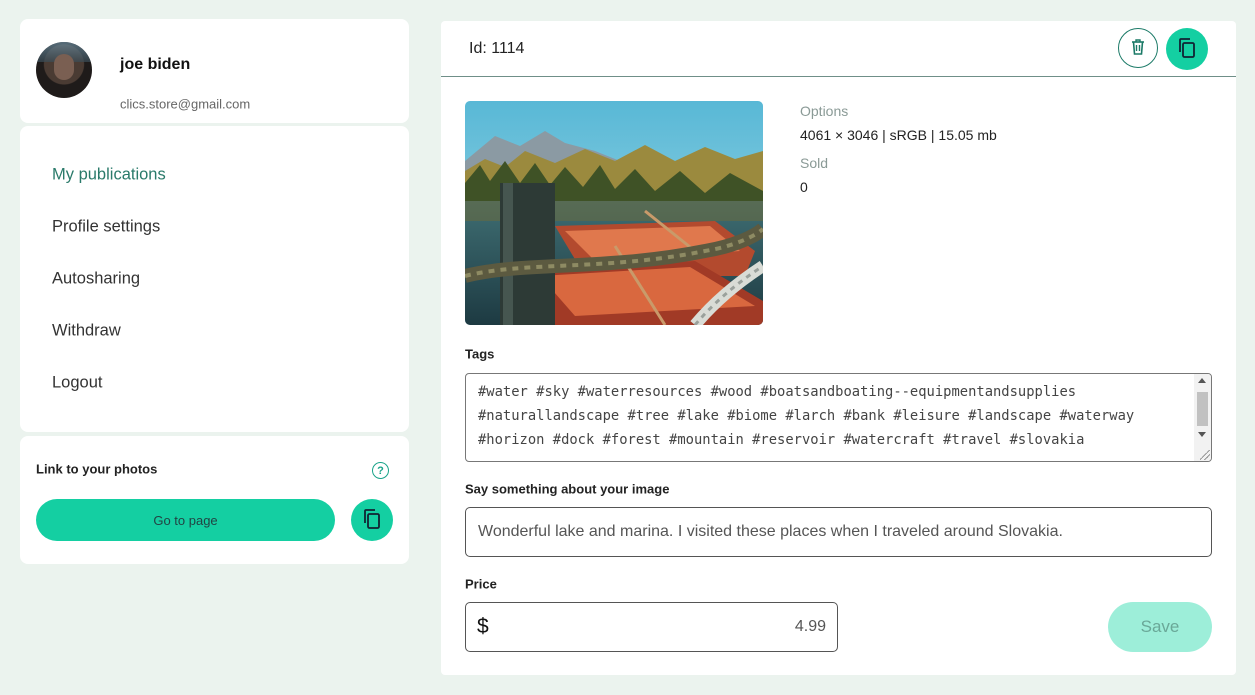  What do you see at coordinates (1202, 434) in the screenshot?
I see `scroll-down-icon` at bounding box center [1202, 434].